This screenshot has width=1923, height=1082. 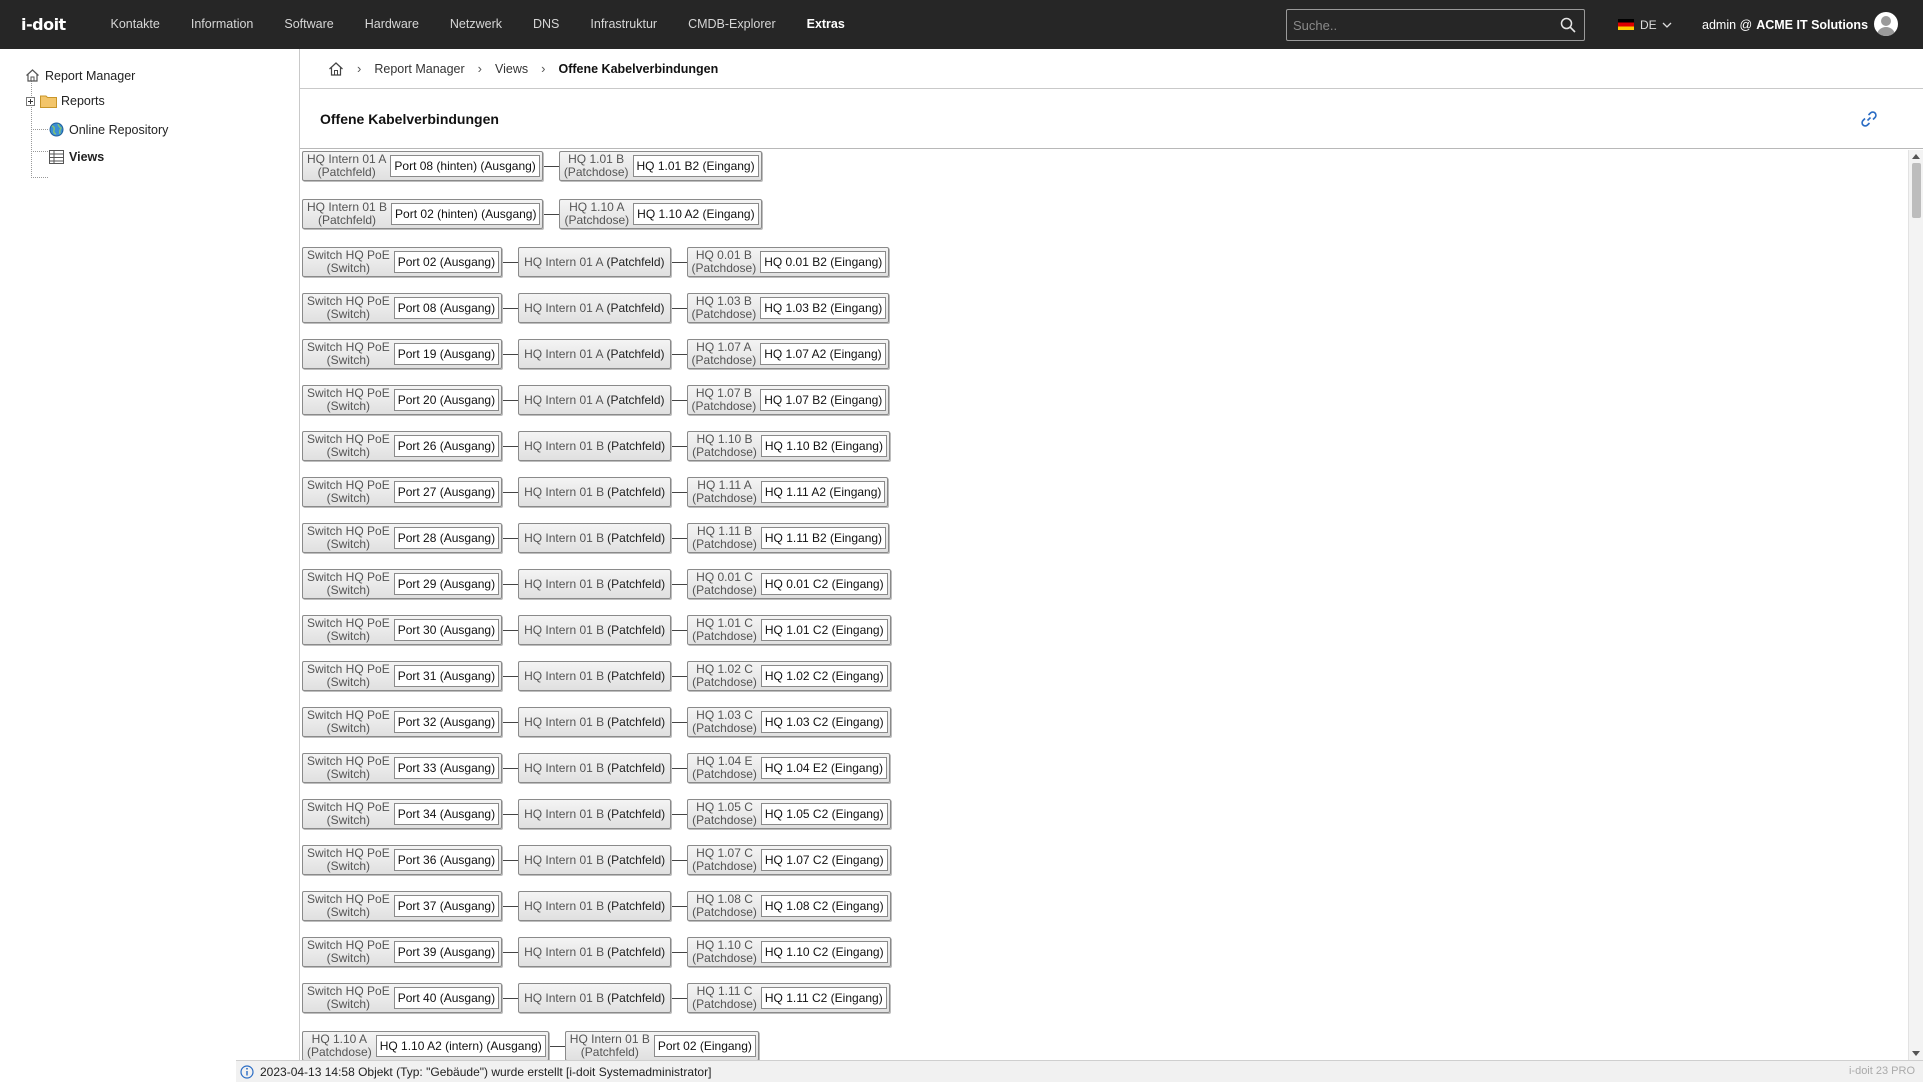 I want to click on port-label: HQ 1.11 A2 (Eingang), so click(x=823, y=492).